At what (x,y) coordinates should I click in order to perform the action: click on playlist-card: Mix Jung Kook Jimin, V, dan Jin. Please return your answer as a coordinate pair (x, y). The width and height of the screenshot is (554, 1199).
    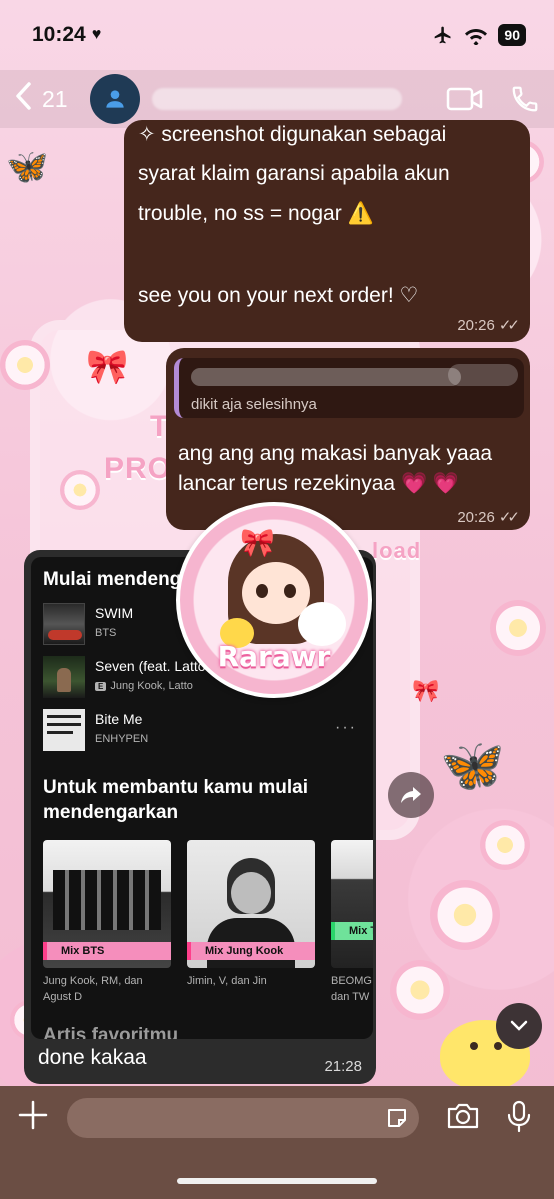
    Looking at the image, I should click on (251, 915).